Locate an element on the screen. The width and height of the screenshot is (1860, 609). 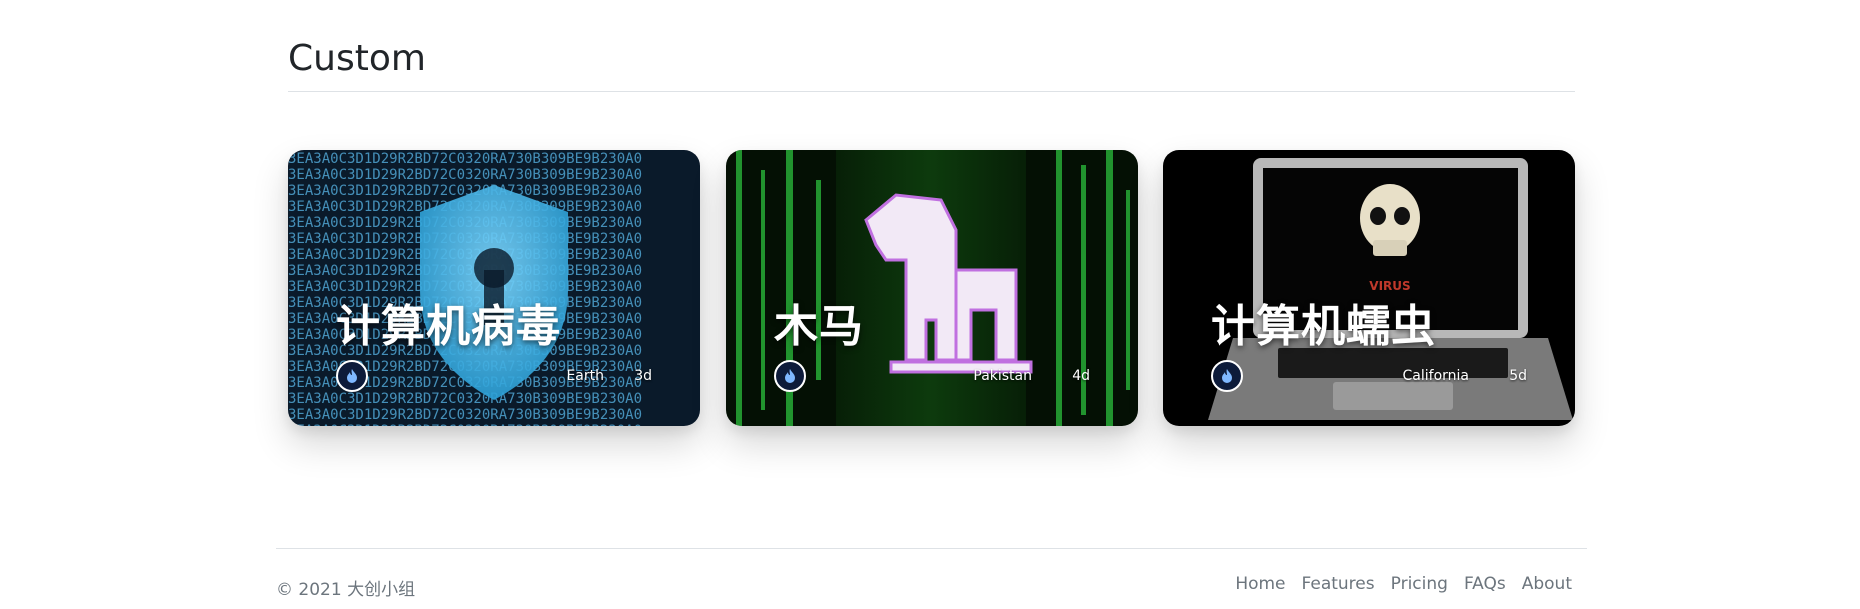
card-location: Pakistan is located at coordinates (1002, 376).